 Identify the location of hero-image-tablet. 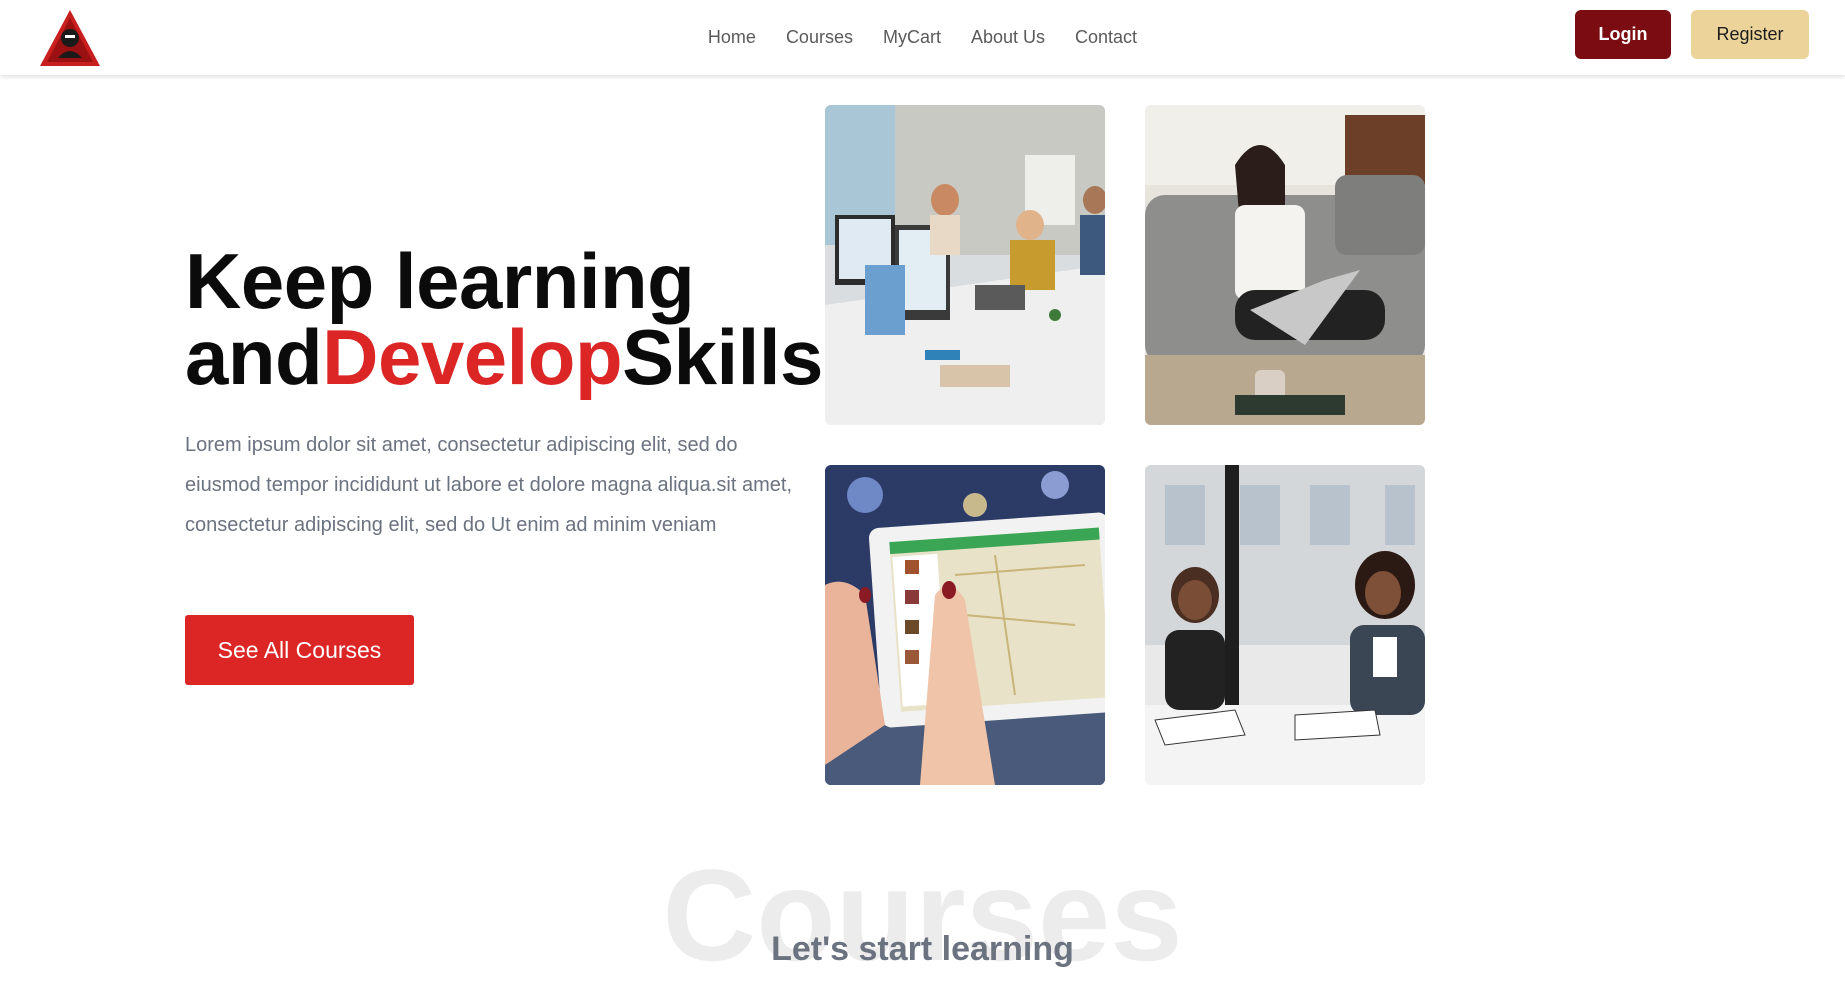
(965, 625).